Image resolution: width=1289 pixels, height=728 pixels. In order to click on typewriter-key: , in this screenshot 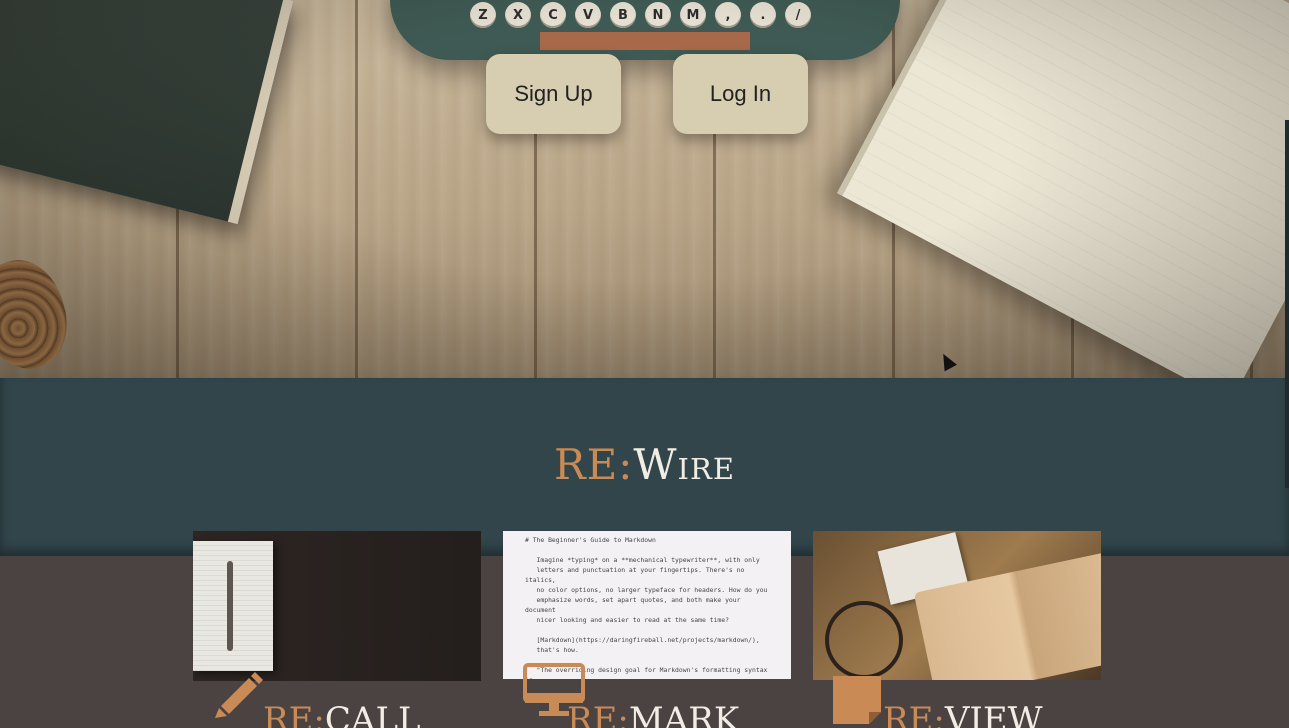, I will do `click(728, 15)`.